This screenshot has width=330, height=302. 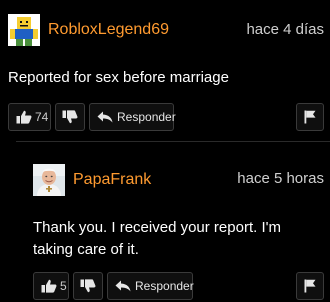 What do you see at coordinates (112, 180) in the screenshot?
I see `username: PapaFrank` at bounding box center [112, 180].